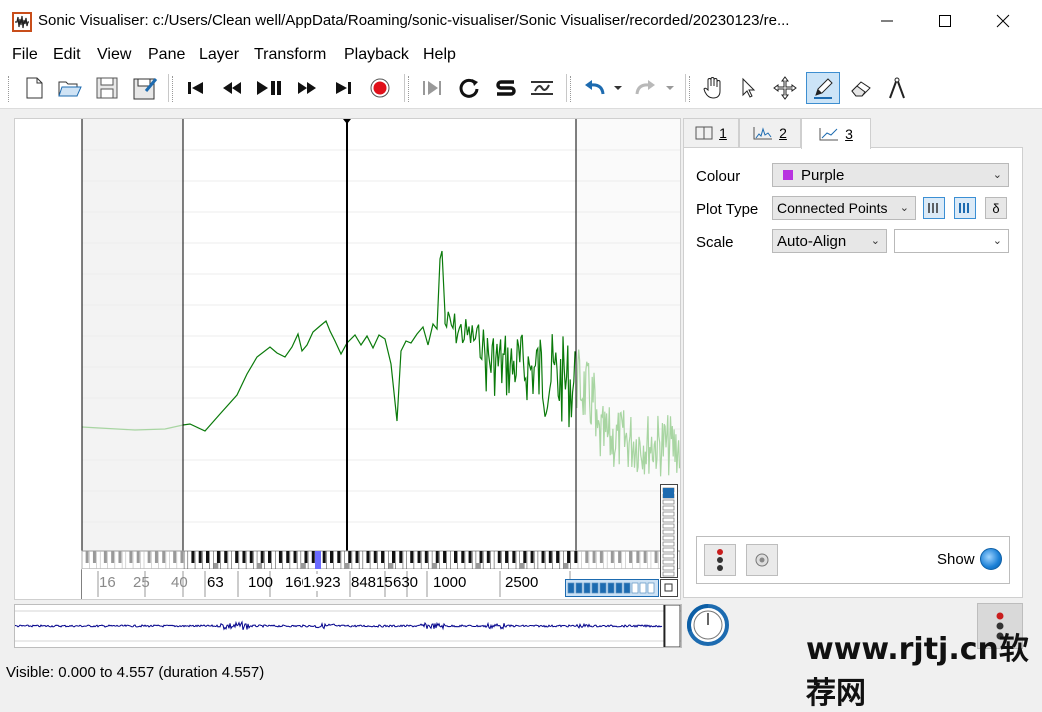  I want to click on freq-label: 100, so click(261, 582).